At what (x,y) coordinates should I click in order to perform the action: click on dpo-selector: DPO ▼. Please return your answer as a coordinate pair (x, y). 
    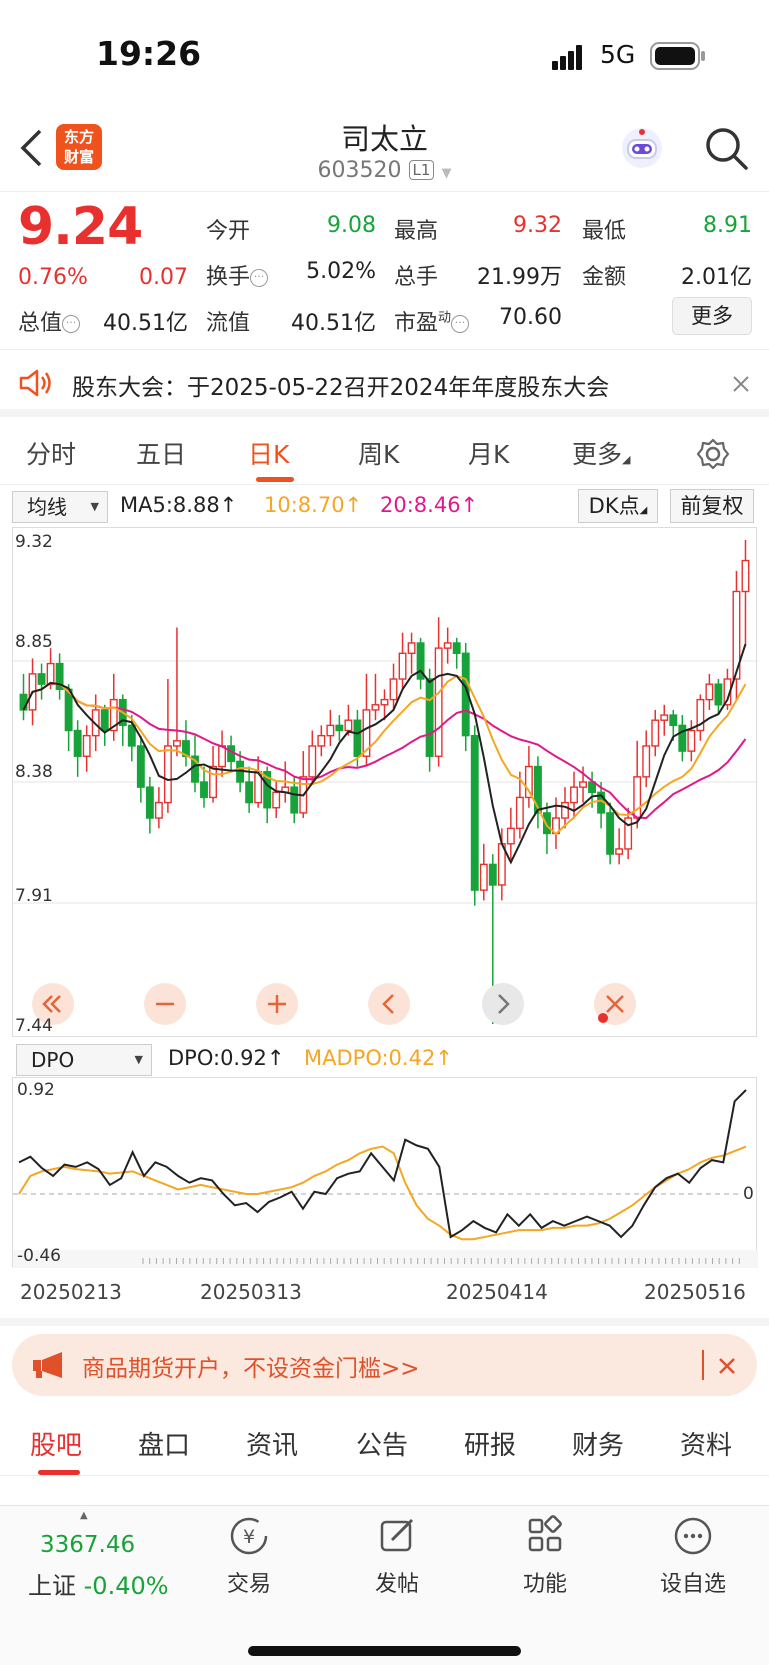
    Looking at the image, I should click on (84, 1060).